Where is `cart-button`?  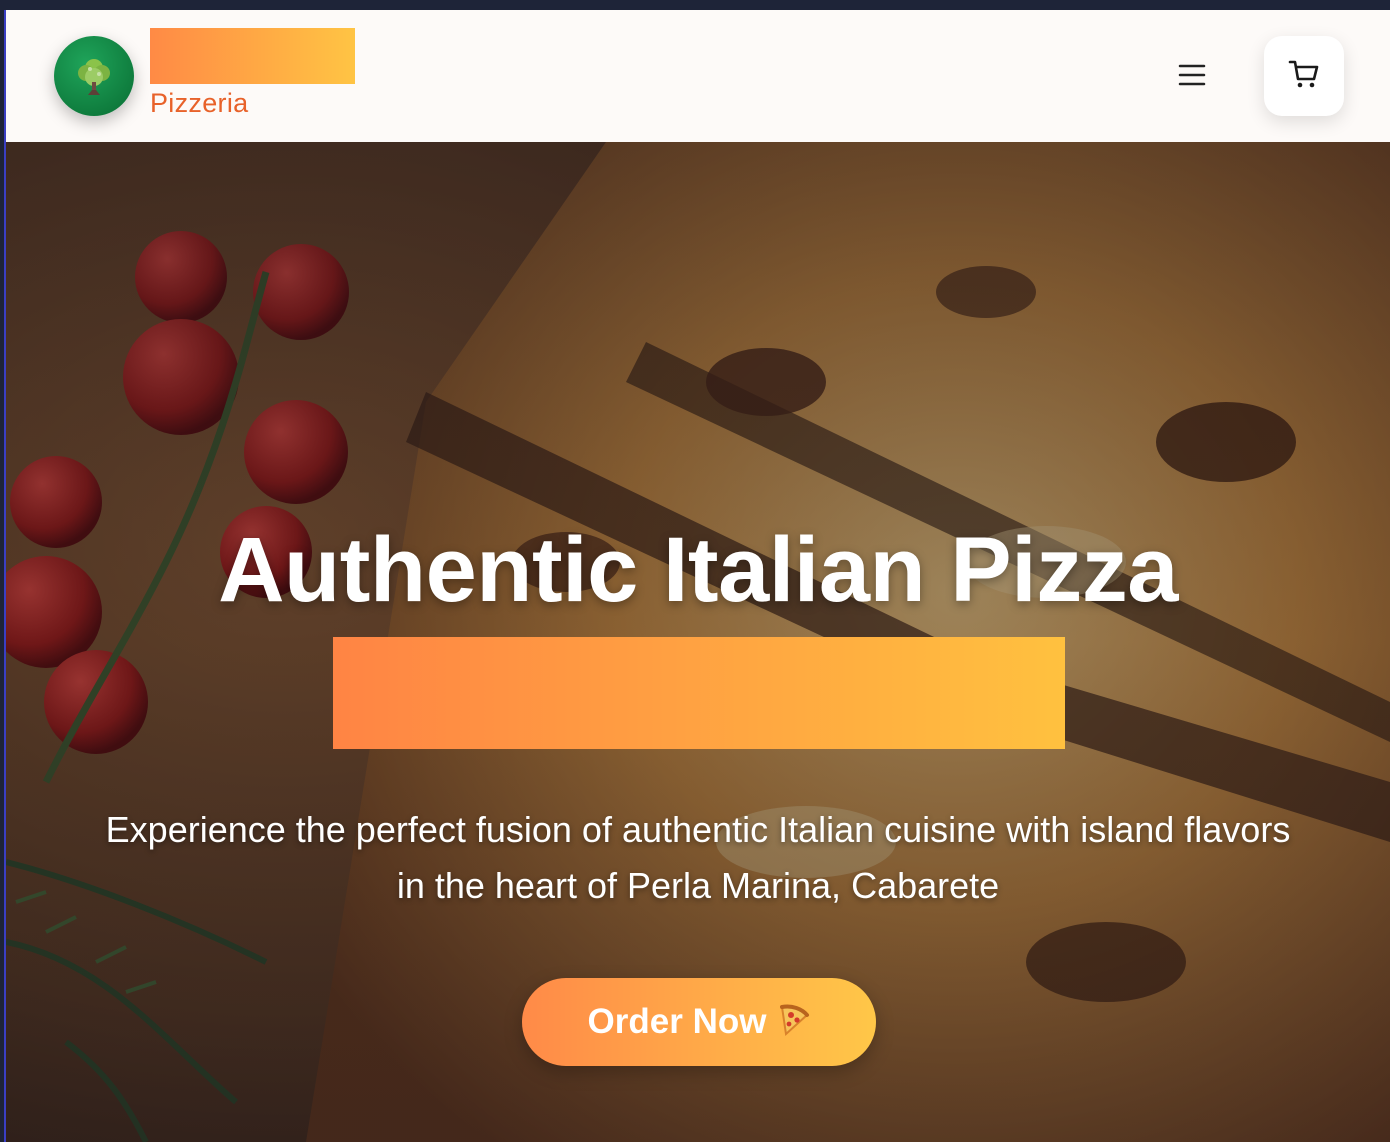
cart-button is located at coordinates (1304, 76).